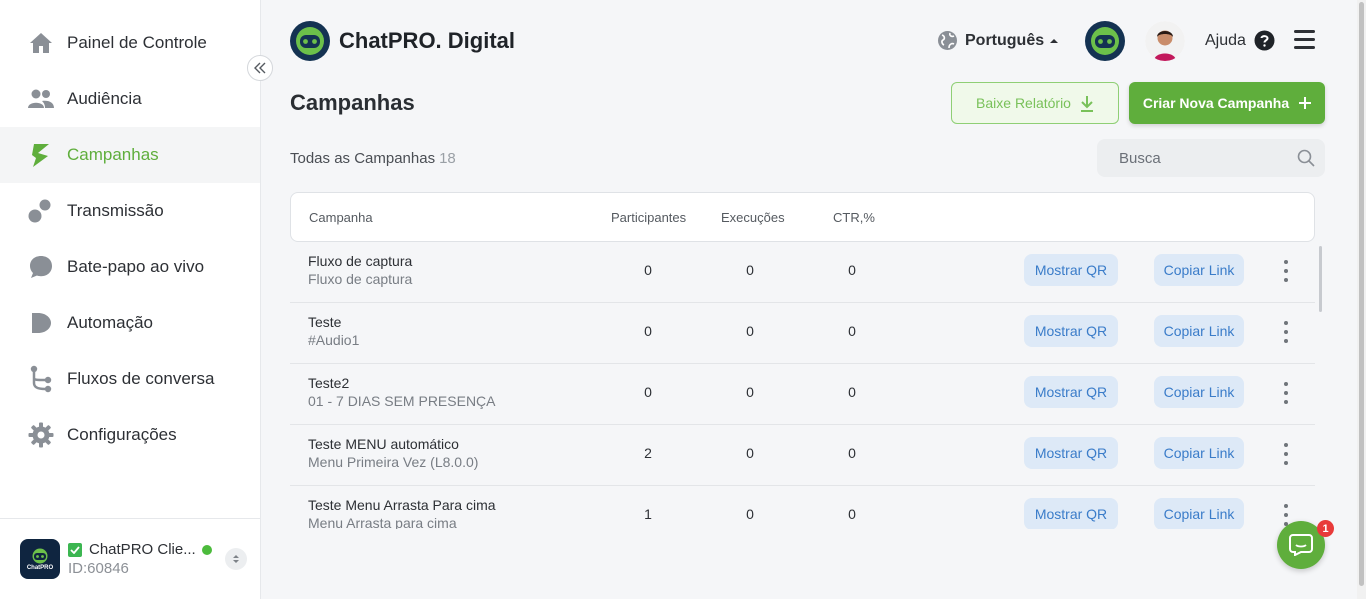 The height and width of the screenshot is (599, 1366). I want to click on hamburger-menu-icon, so click(1305, 40).